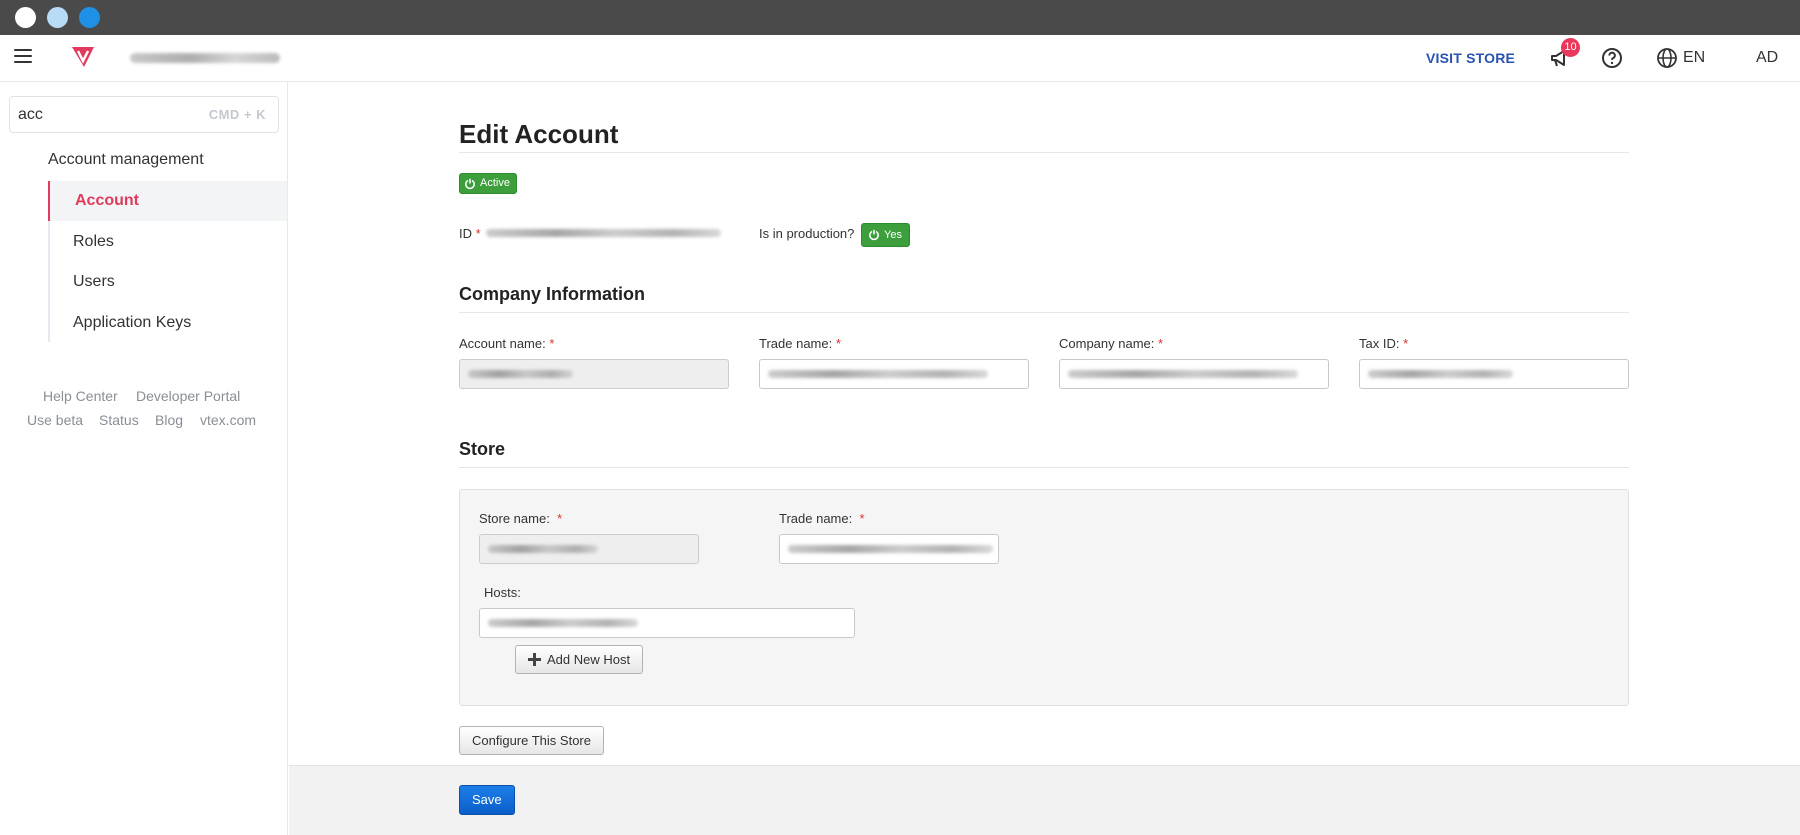 The image size is (1800, 835). I want to click on developer-portal-link: Developer Portal, so click(188, 396).